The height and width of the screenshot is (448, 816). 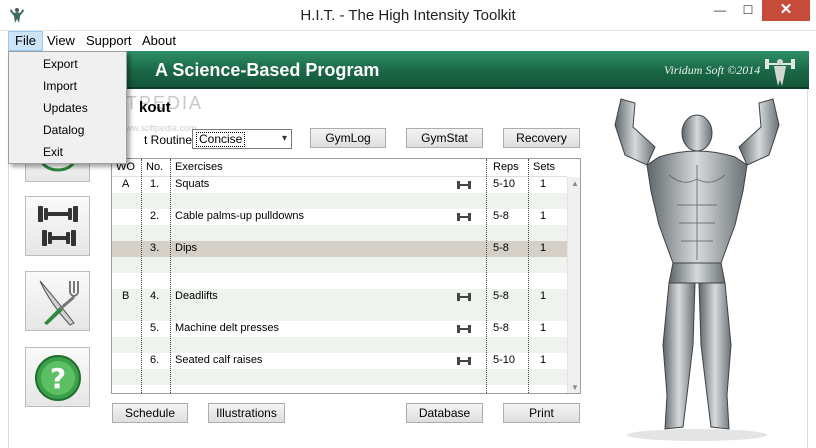 I want to click on menu-item-updates: Updates, so click(x=65, y=108).